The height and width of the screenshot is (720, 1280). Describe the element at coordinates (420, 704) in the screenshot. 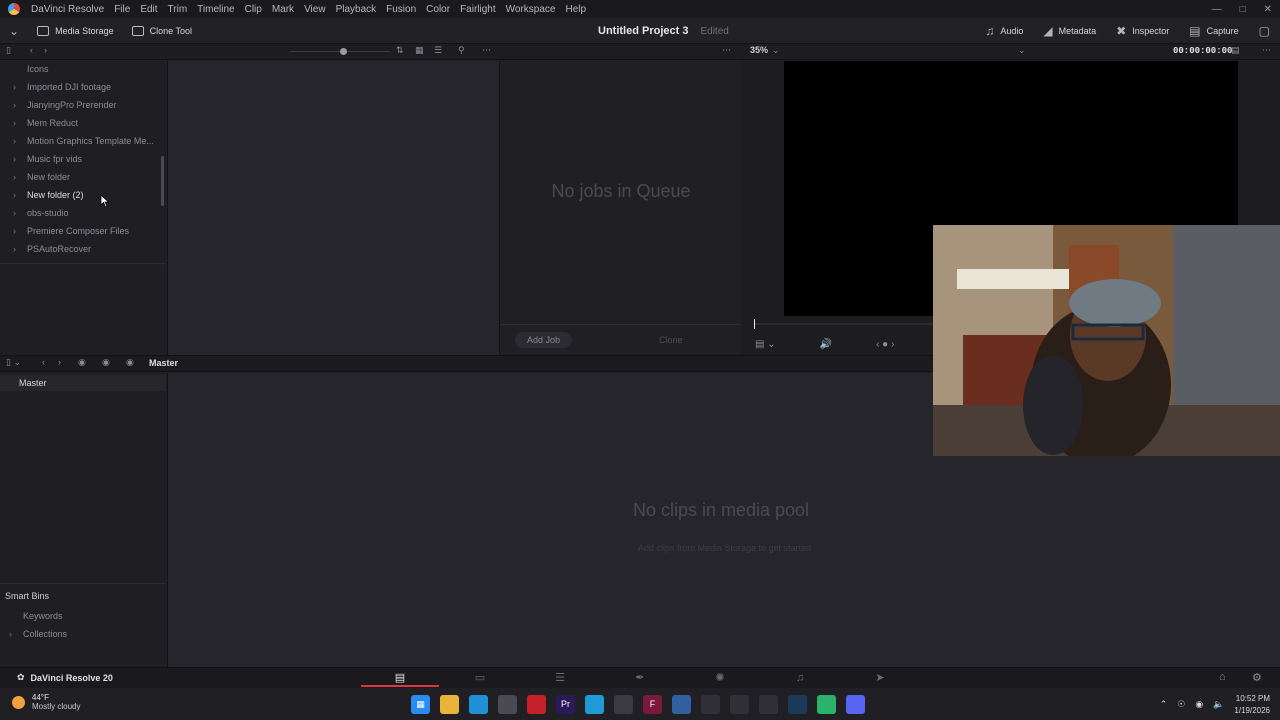

I see `windows-start-icon: ▦` at that location.